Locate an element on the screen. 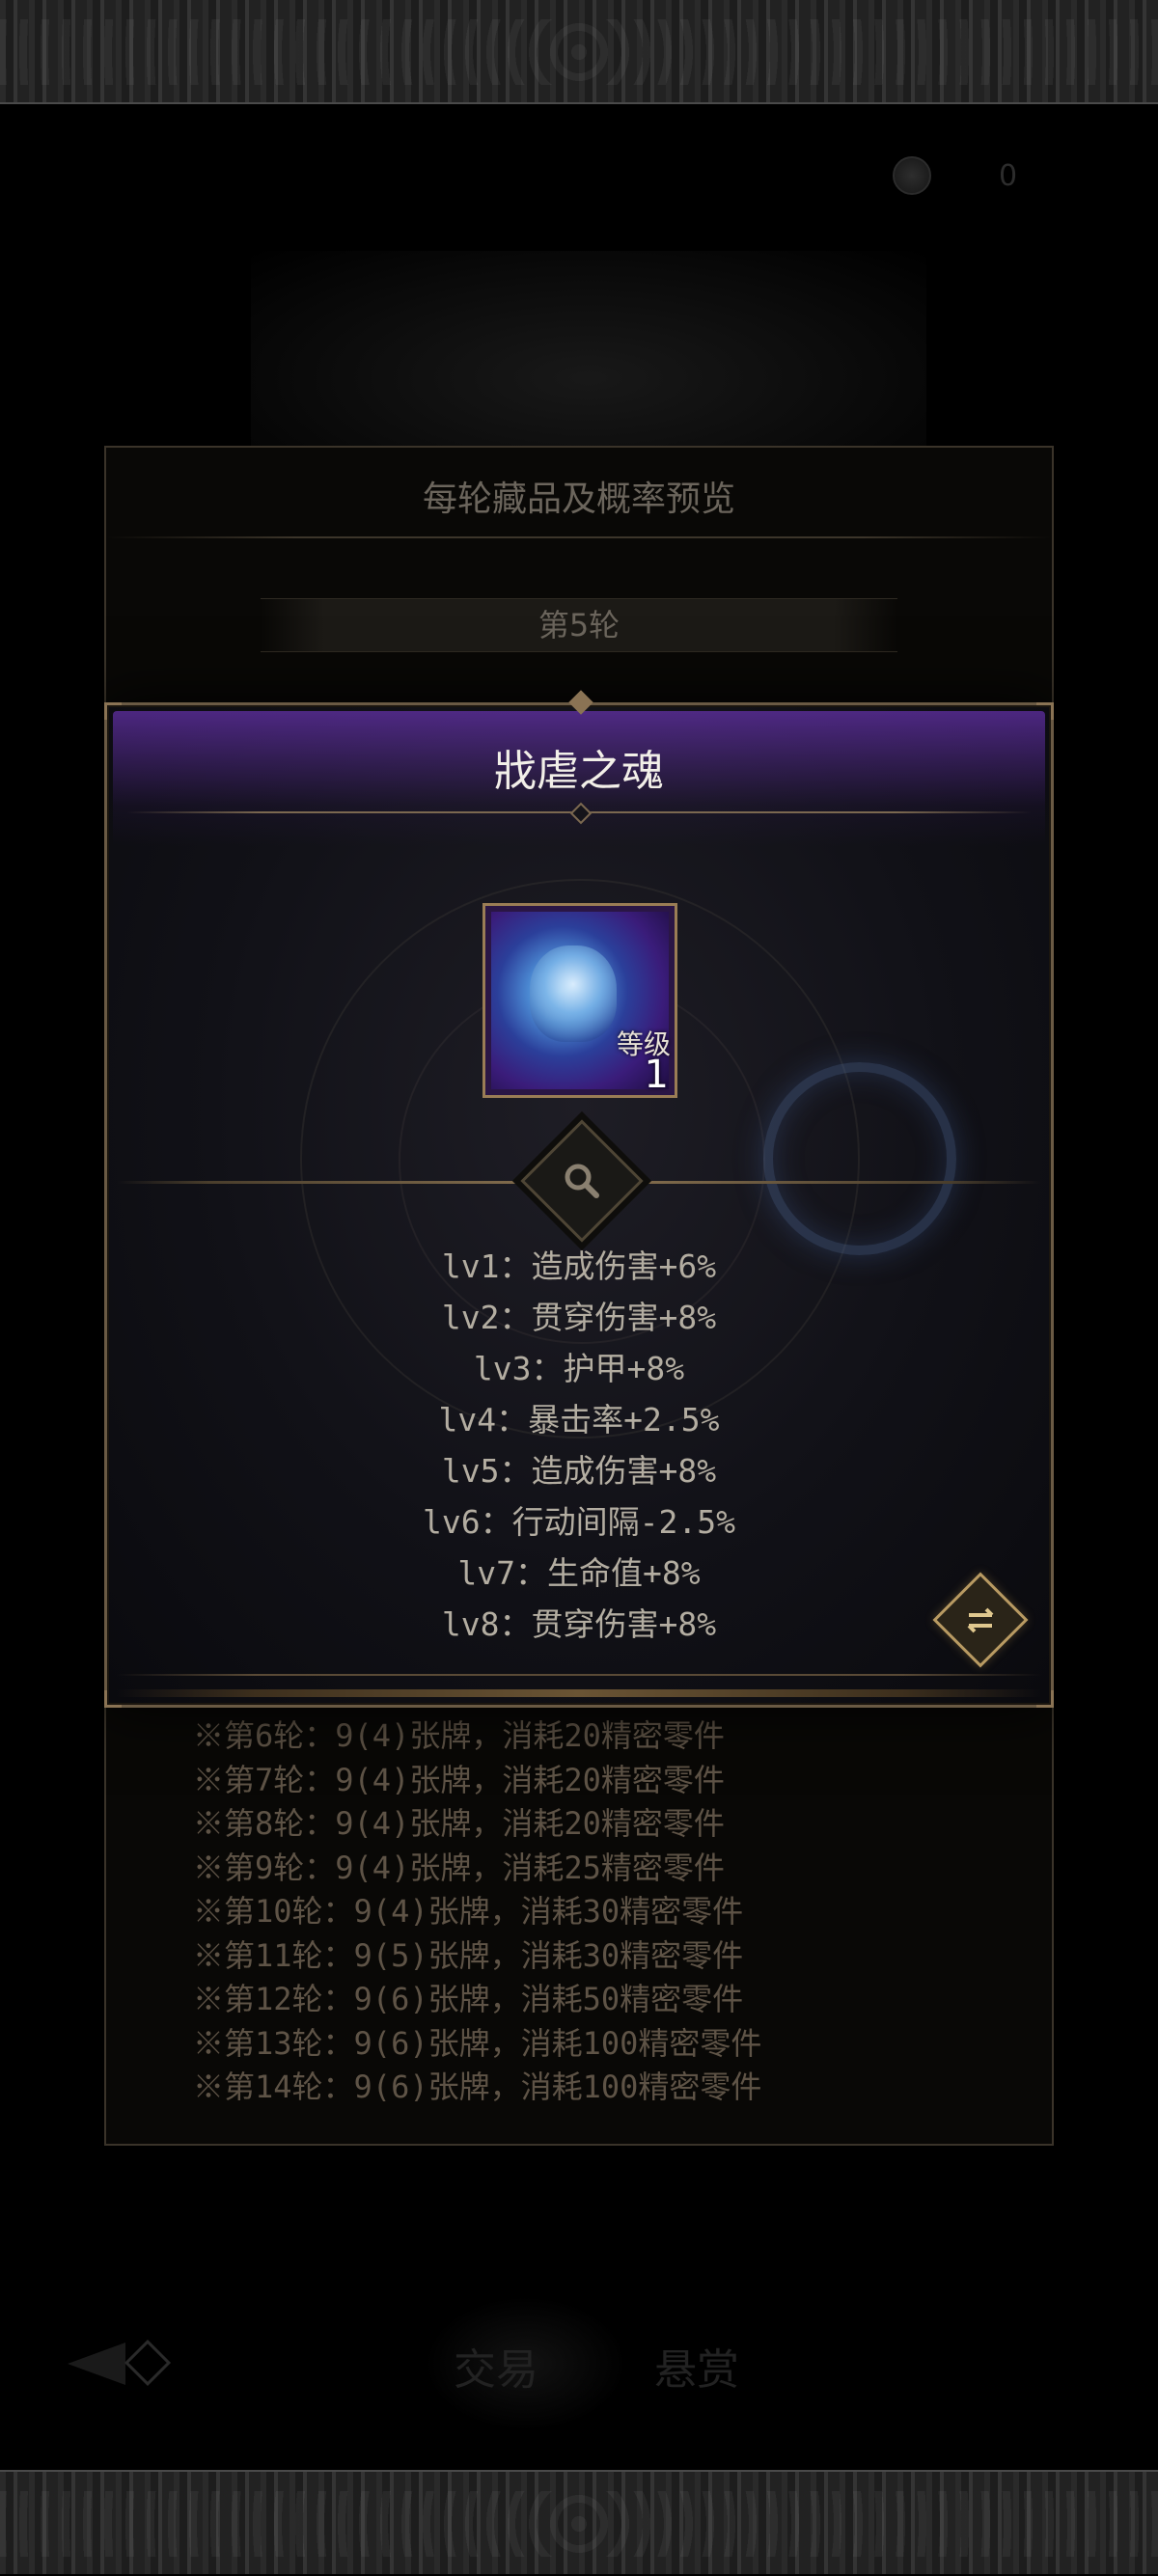 This screenshot has width=1158, height=2576. title-divider is located at coordinates (579, 537).